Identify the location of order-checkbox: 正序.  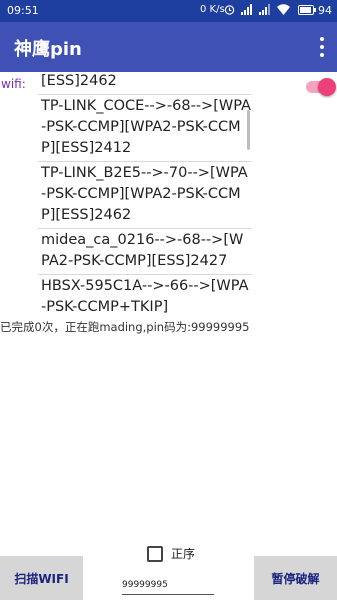
(171, 553).